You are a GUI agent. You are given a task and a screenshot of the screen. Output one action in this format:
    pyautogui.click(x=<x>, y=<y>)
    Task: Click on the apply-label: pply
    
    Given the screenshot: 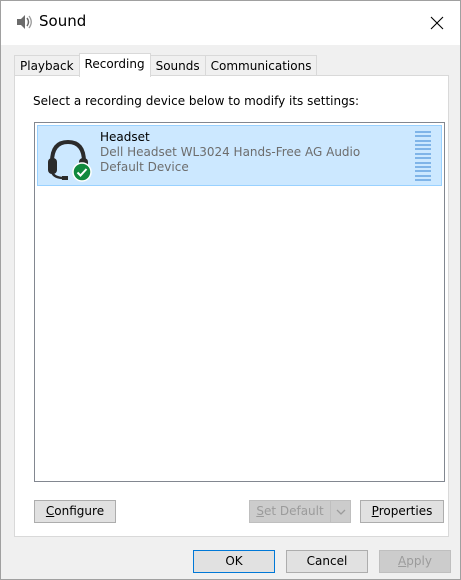 What is the action you would take?
    pyautogui.click(x=419, y=561)
    